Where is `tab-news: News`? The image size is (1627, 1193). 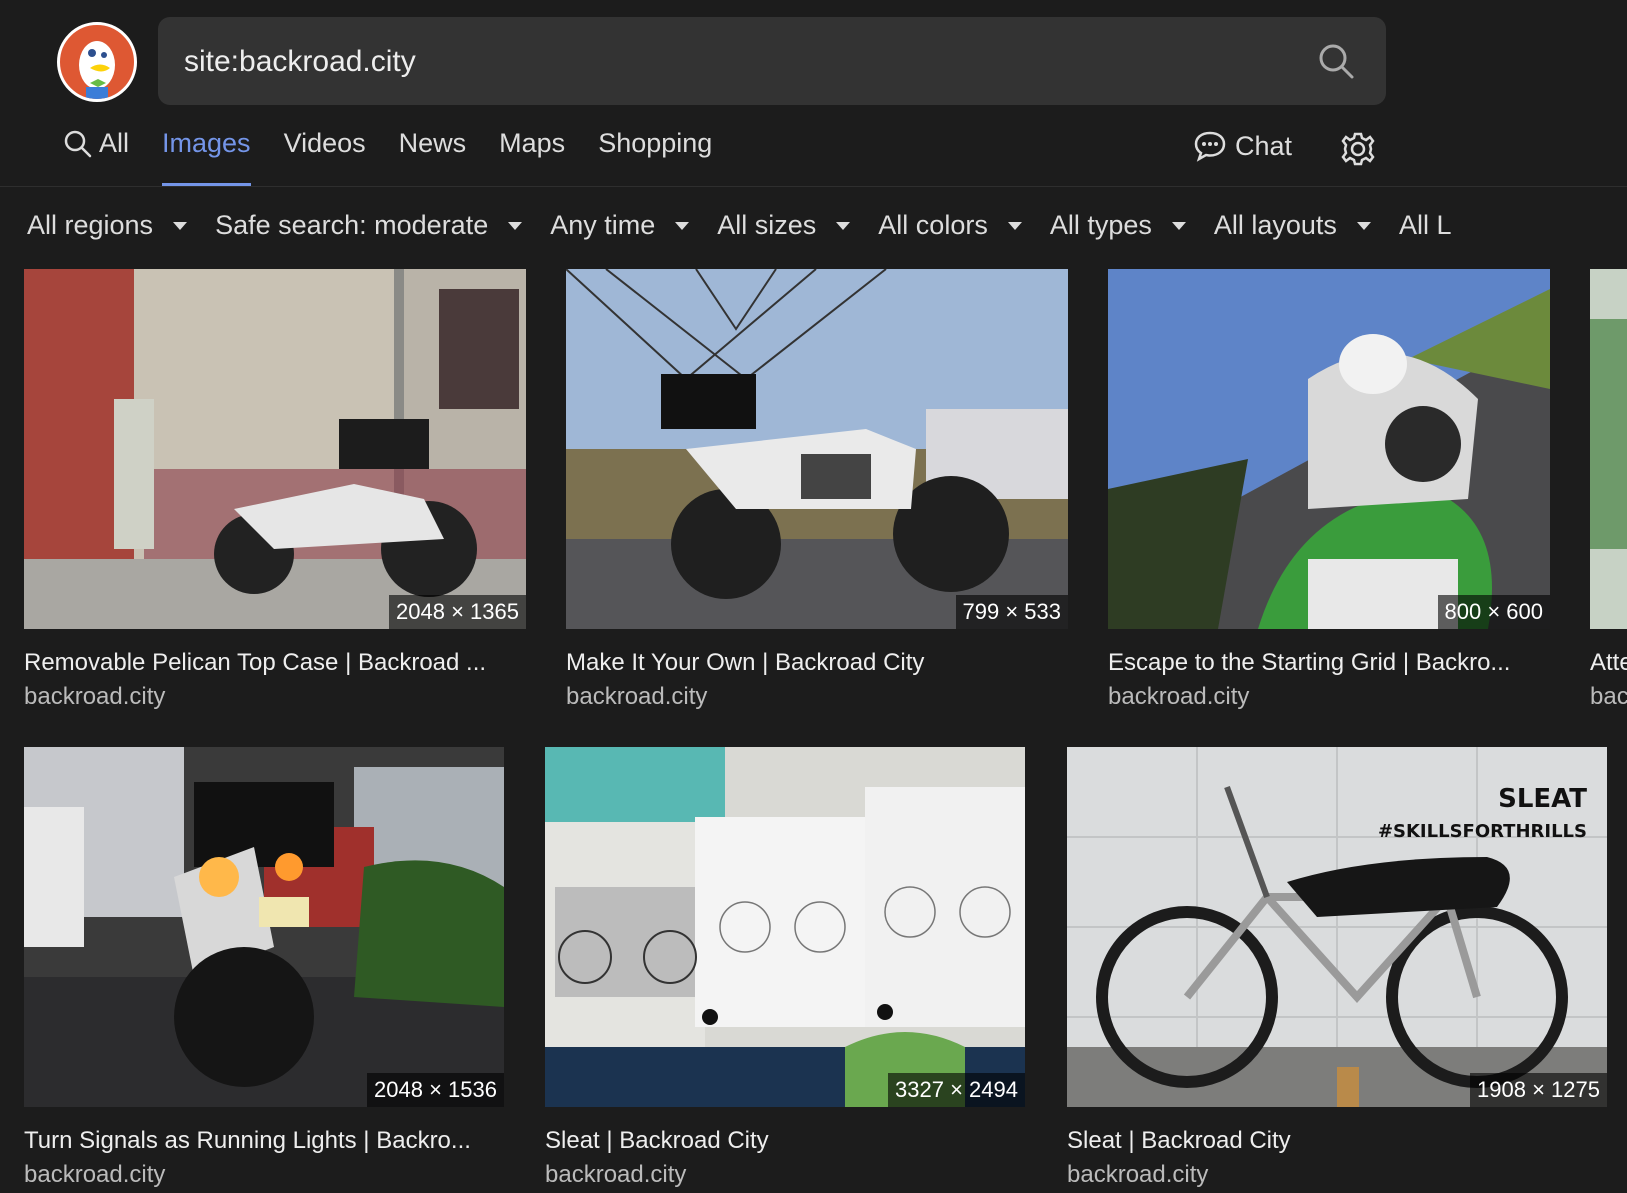
tab-news: News is located at coordinates (433, 157).